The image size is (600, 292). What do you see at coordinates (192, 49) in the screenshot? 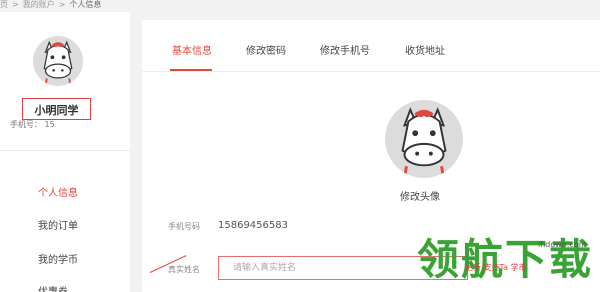
I see `tab-basic-info: 基本信息` at bounding box center [192, 49].